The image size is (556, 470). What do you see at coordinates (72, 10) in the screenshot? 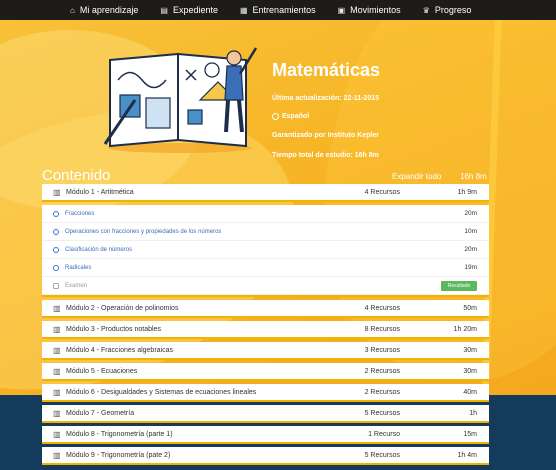
I see `home-icon: ⌂` at bounding box center [72, 10].